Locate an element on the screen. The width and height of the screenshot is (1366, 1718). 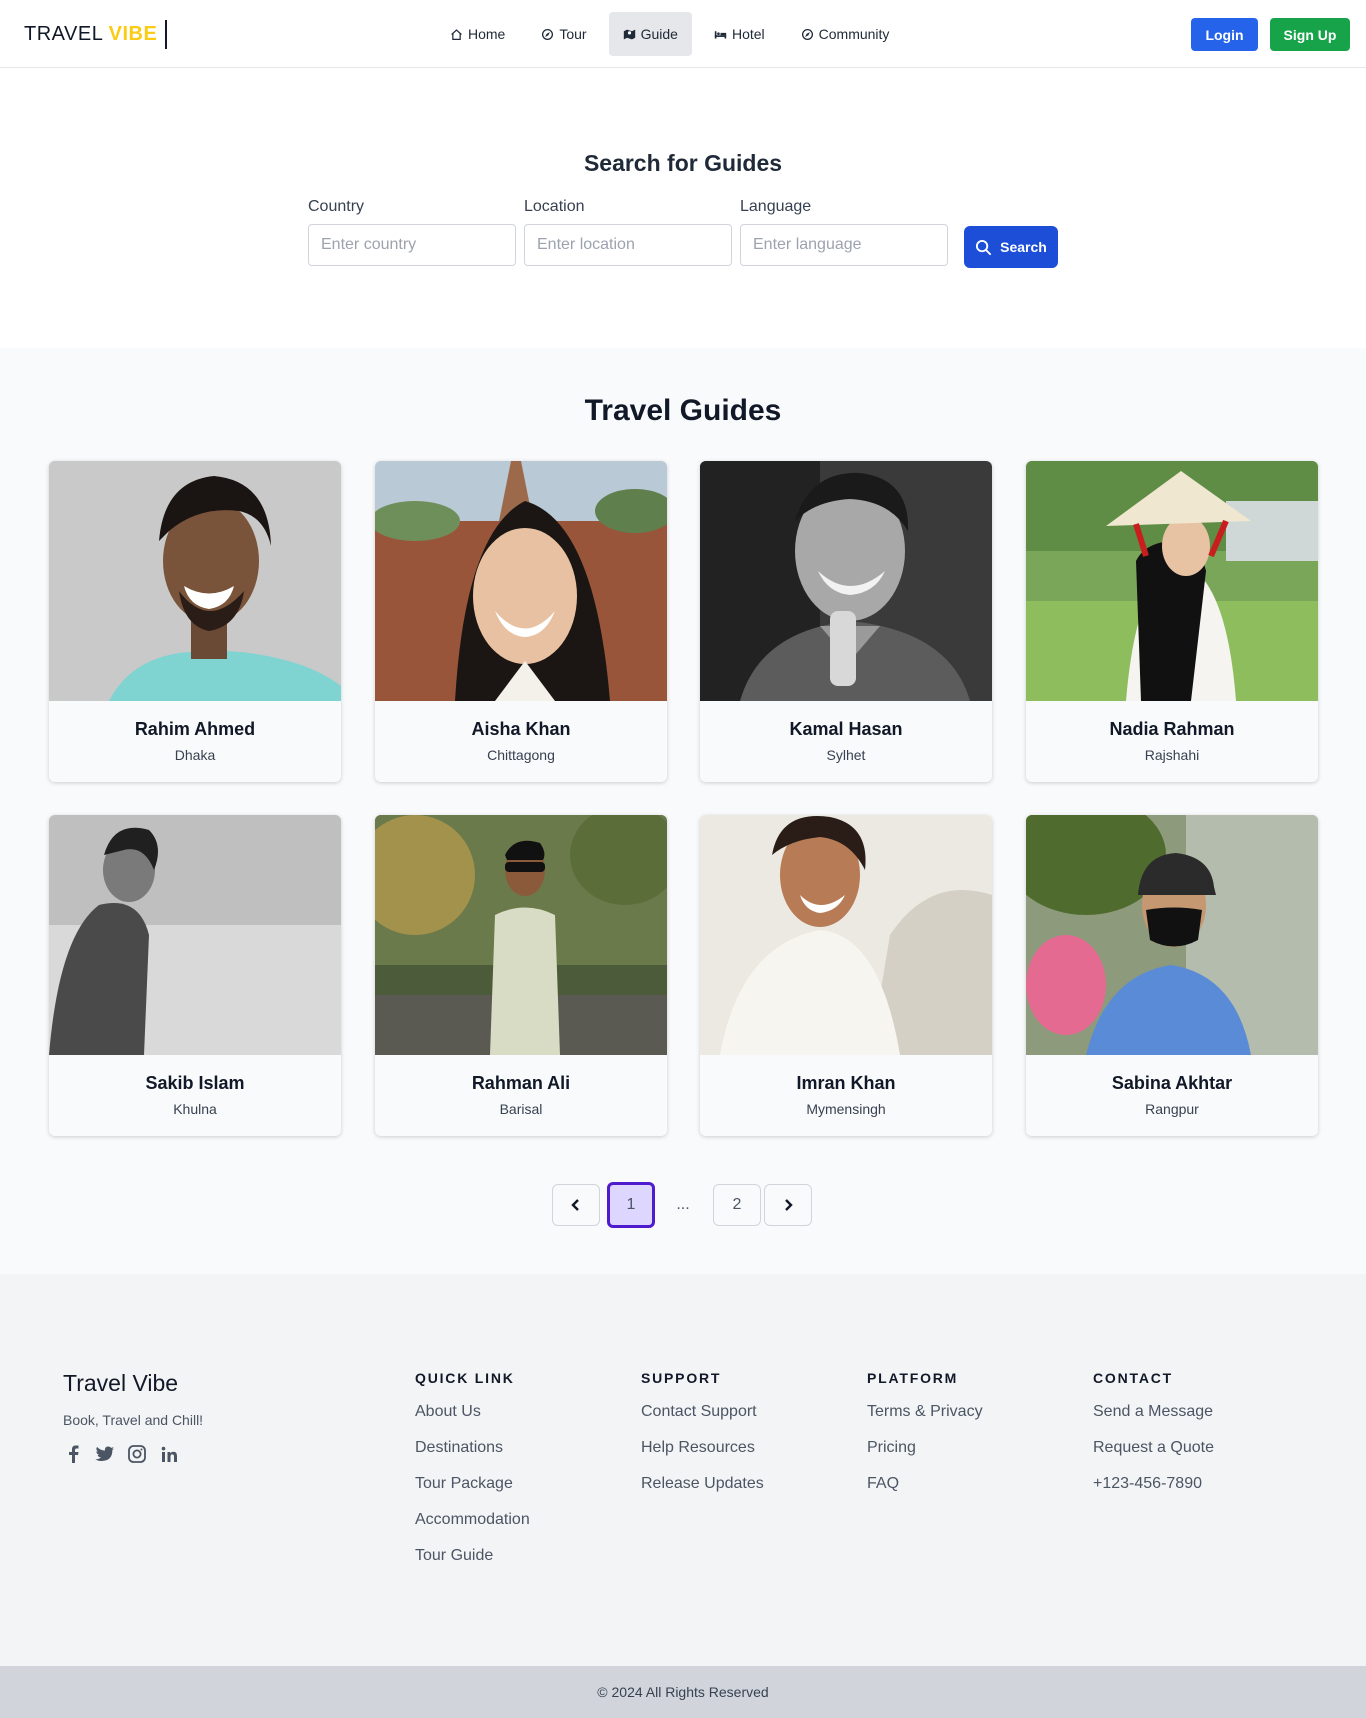
footer-link: Terms & Privacy is located at coordinates (925, 1420).